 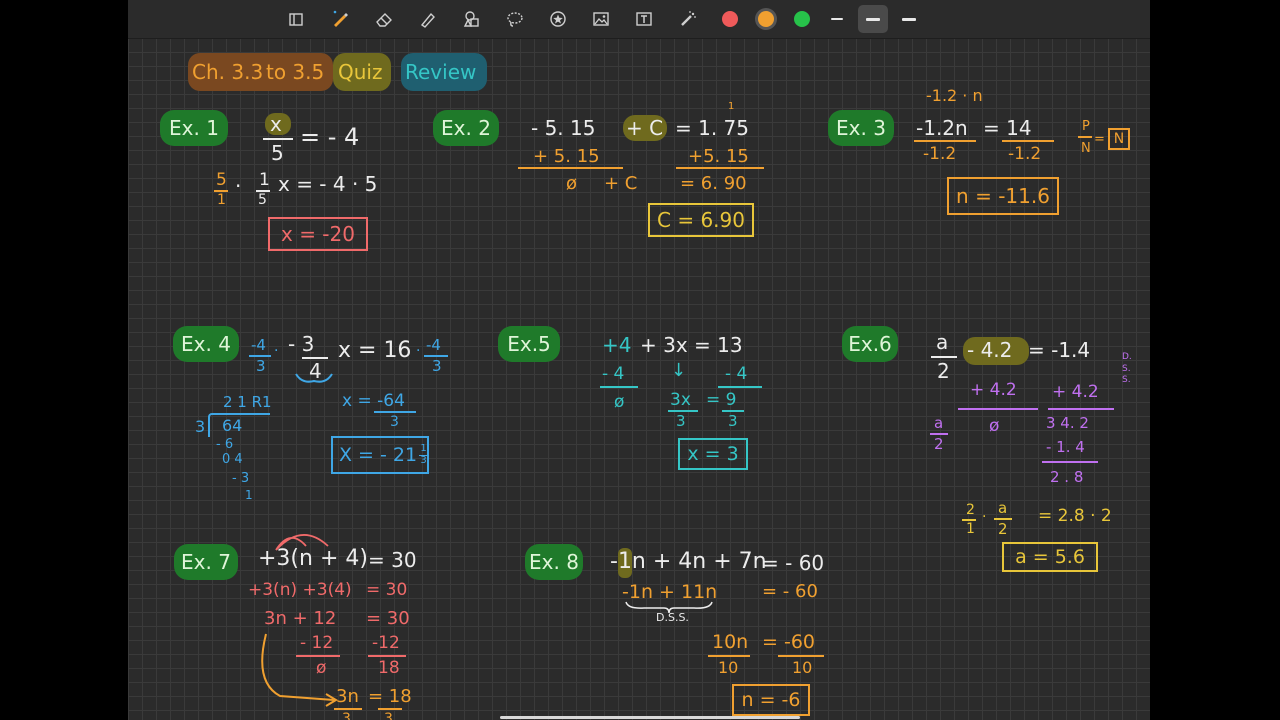 I want to click on thick-stroke-option, so click(x=909, y=19).